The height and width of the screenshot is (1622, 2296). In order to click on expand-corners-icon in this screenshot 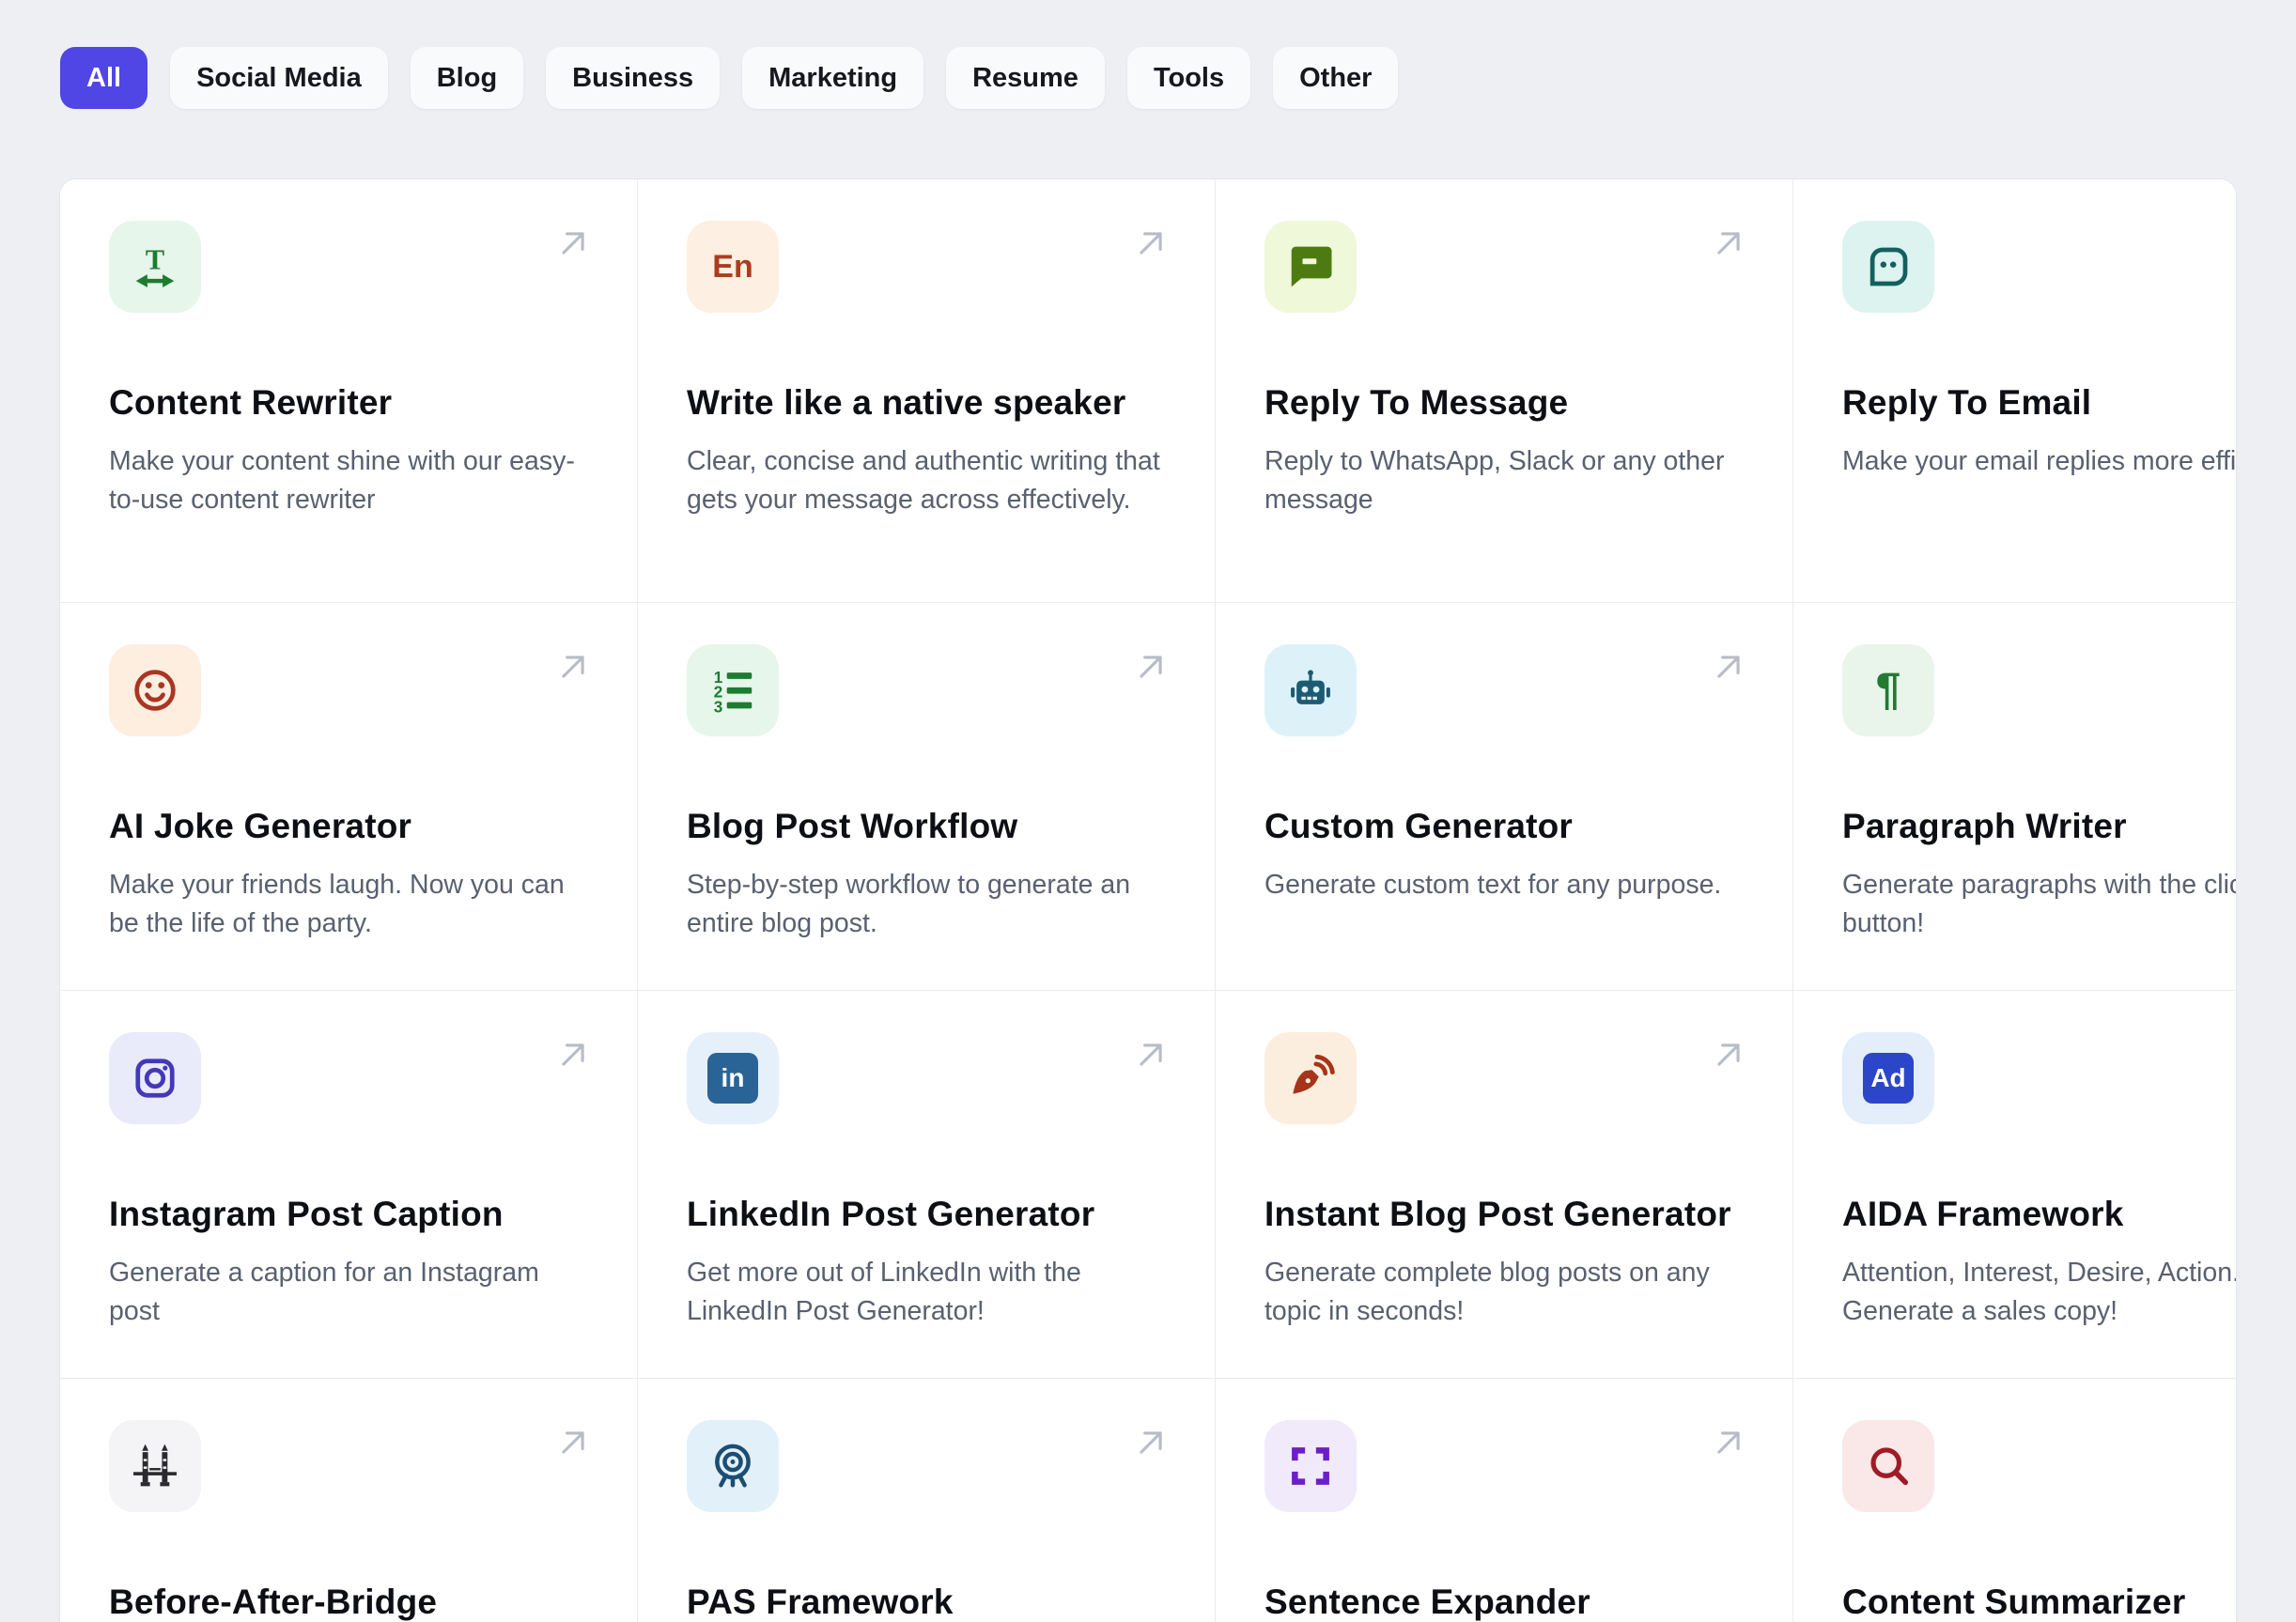, I will do `click(1310, 1466)`.